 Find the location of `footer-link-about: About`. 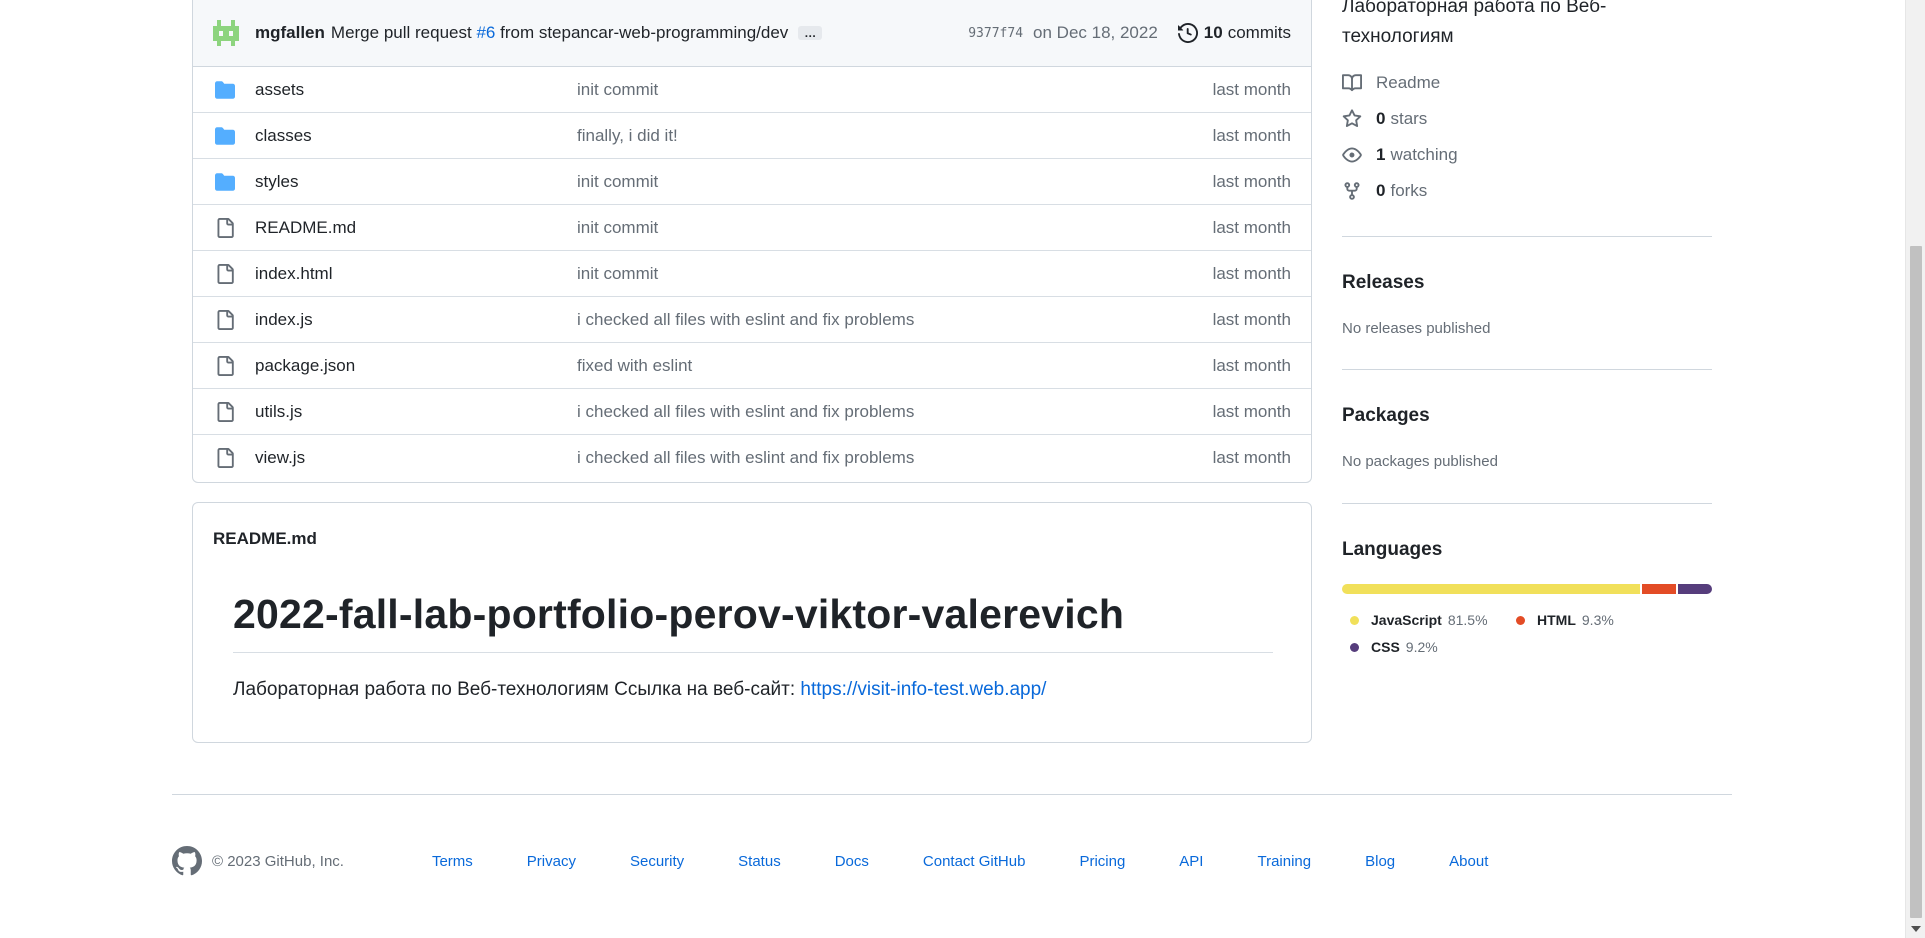

footer-link-about: About is located at coordinates (1468, 861).